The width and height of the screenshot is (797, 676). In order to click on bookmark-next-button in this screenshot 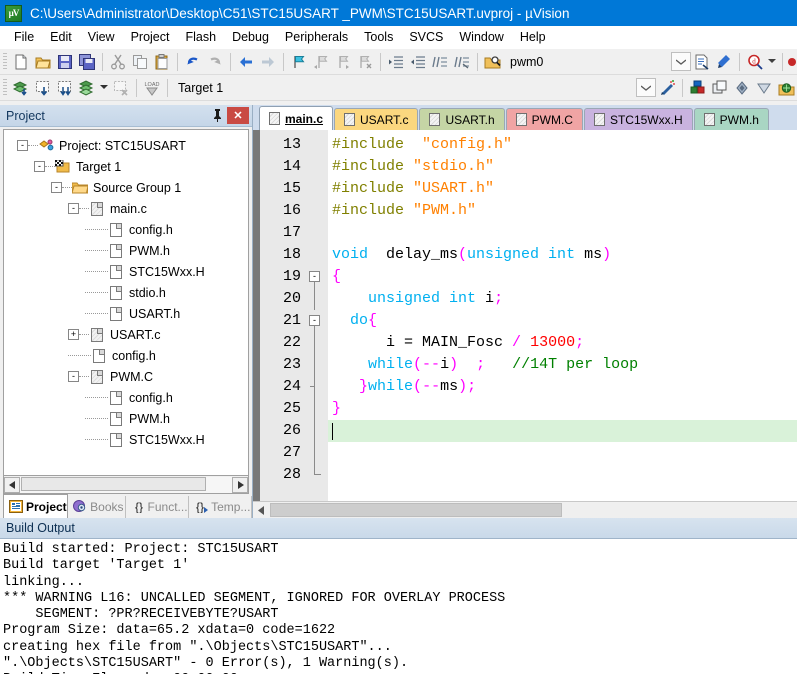, I will do `click(343, 62)`.